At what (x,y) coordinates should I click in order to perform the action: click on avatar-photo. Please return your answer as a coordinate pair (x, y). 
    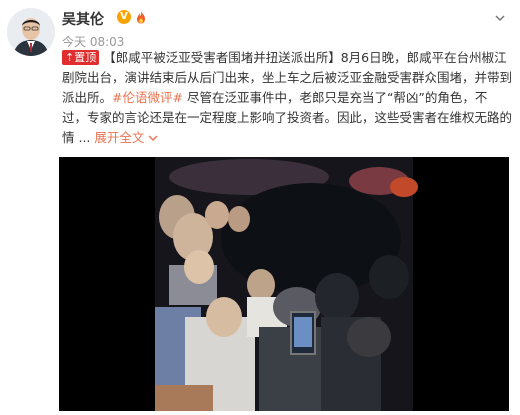
    Looking at the image, I should click on (31, 32).